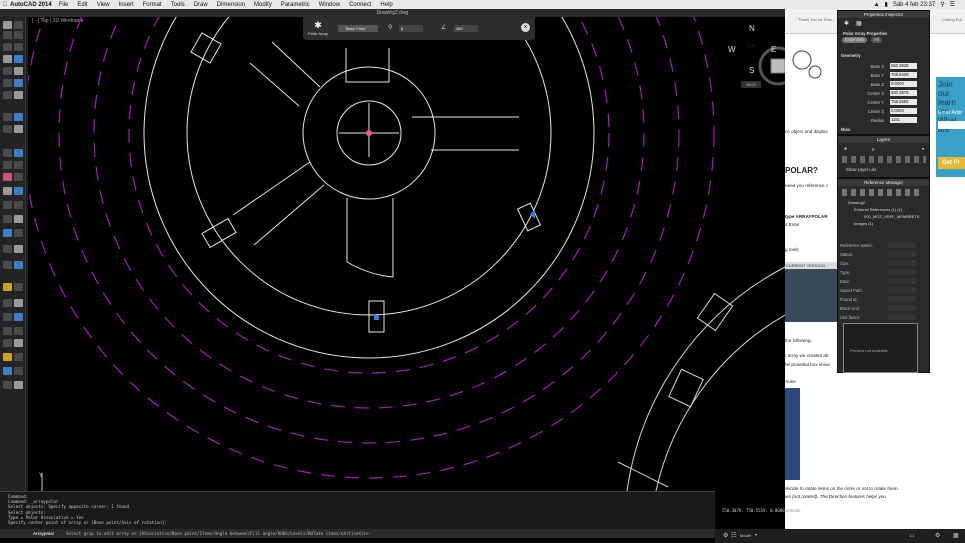 The width and height of the screenshot is (965, 543). I want to click on menu-list-icon: ☰, so click(952, 4).